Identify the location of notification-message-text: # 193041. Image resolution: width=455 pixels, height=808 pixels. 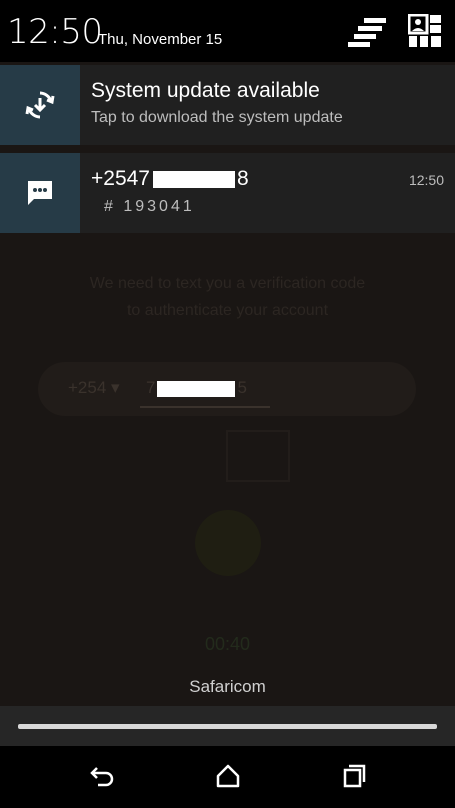
(149, 206).